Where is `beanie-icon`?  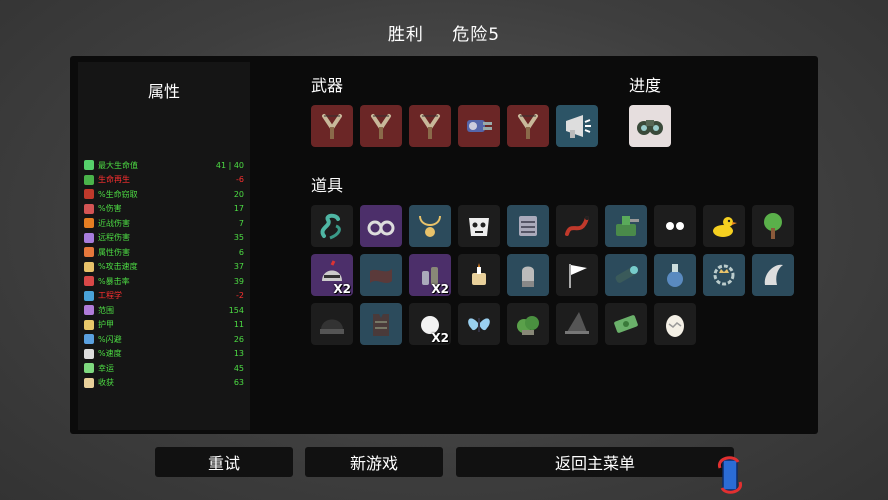 beanie-icon is located at coordinates (332, 326).